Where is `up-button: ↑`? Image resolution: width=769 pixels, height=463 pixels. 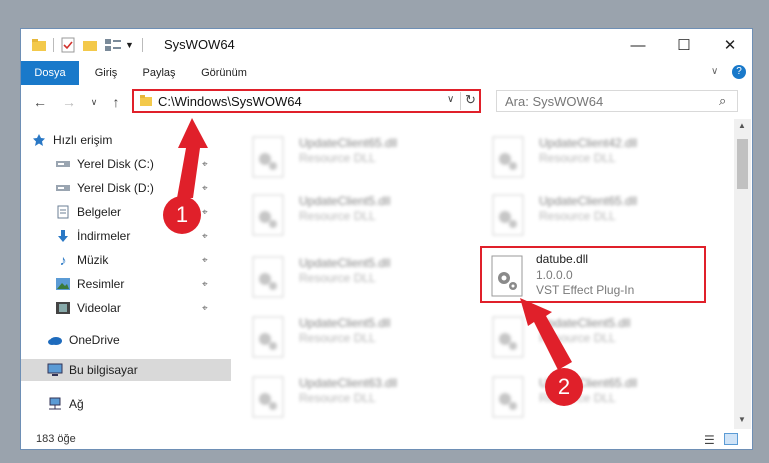
up-button: ↑ is located at coordinates (116, 102).